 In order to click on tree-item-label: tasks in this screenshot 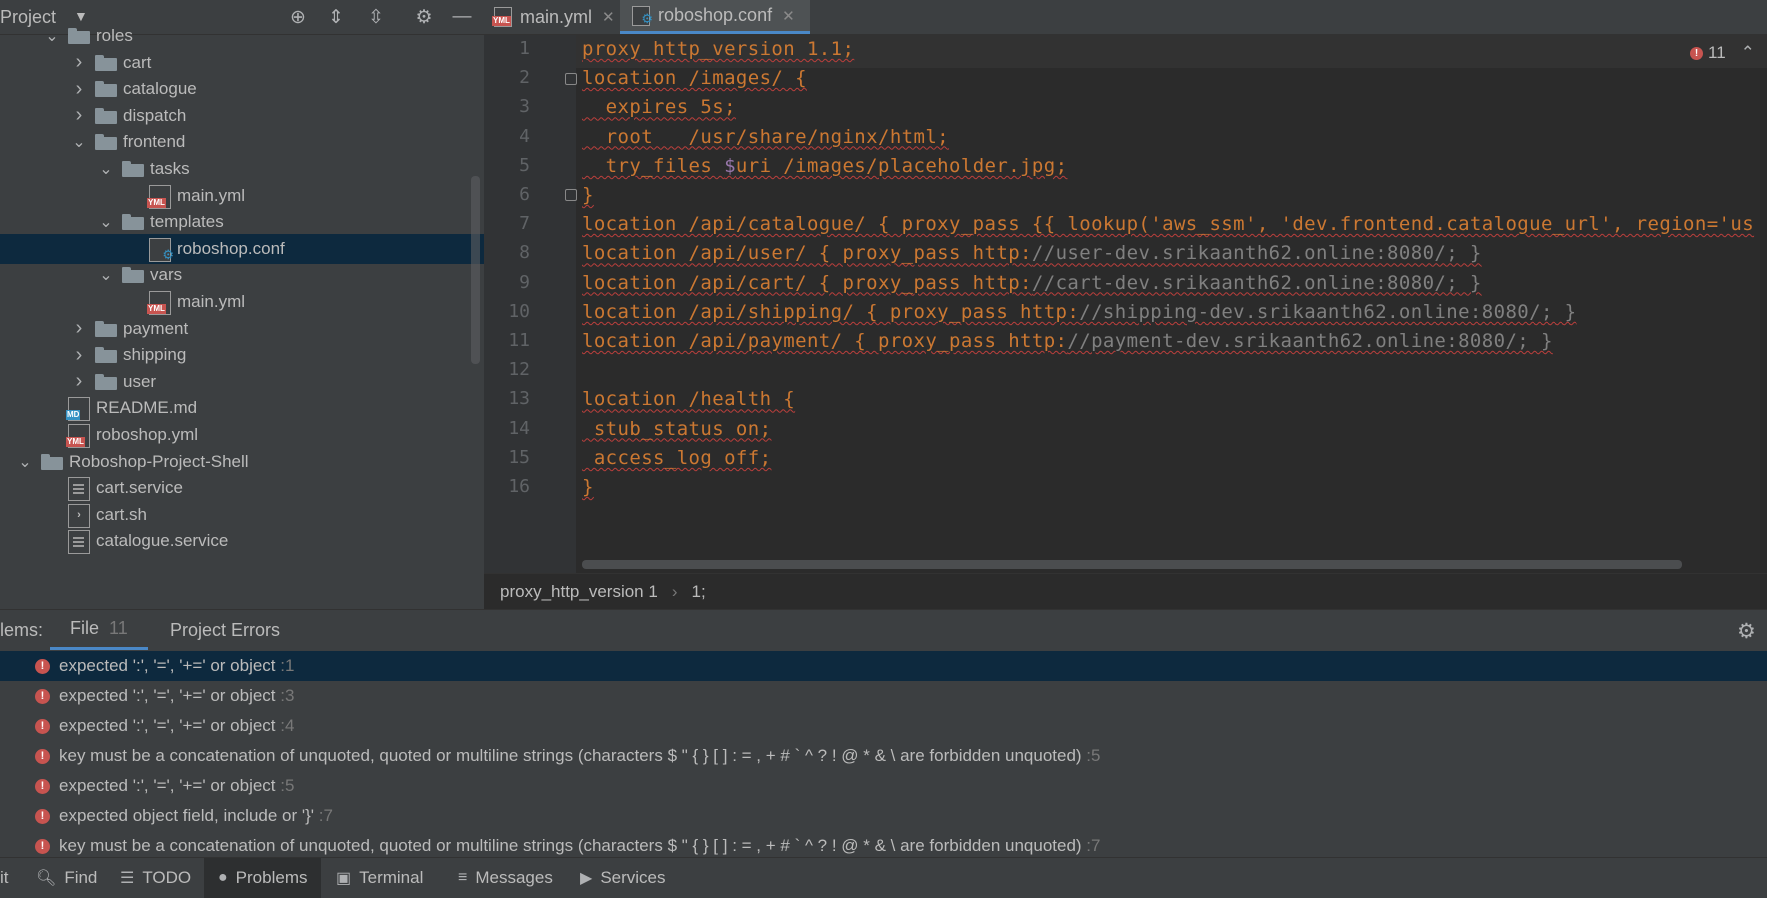, I will do `click(170, 168)`.